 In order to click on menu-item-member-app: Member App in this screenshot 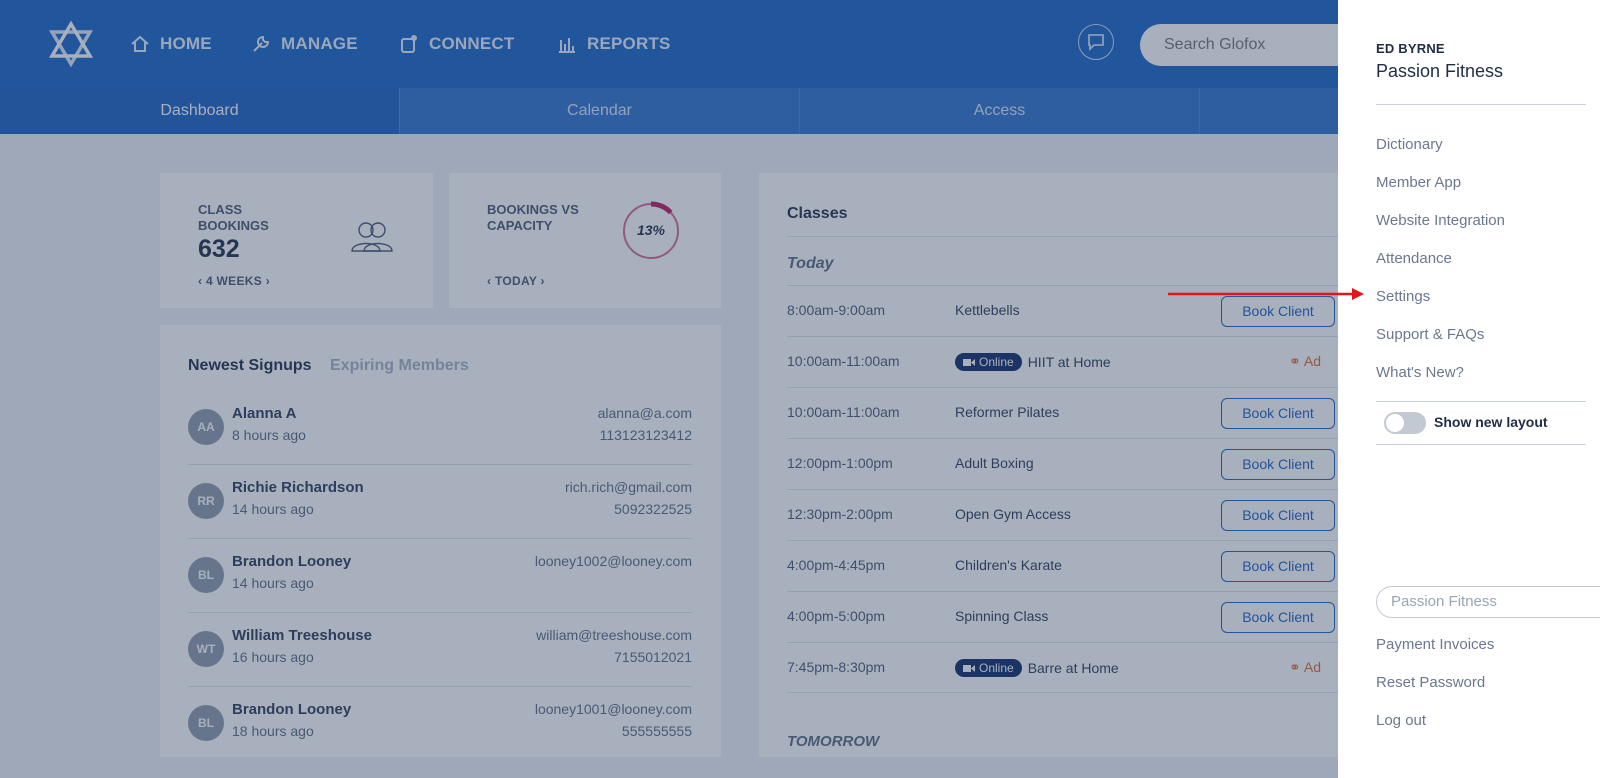, I will do `click(1418, 182)`.